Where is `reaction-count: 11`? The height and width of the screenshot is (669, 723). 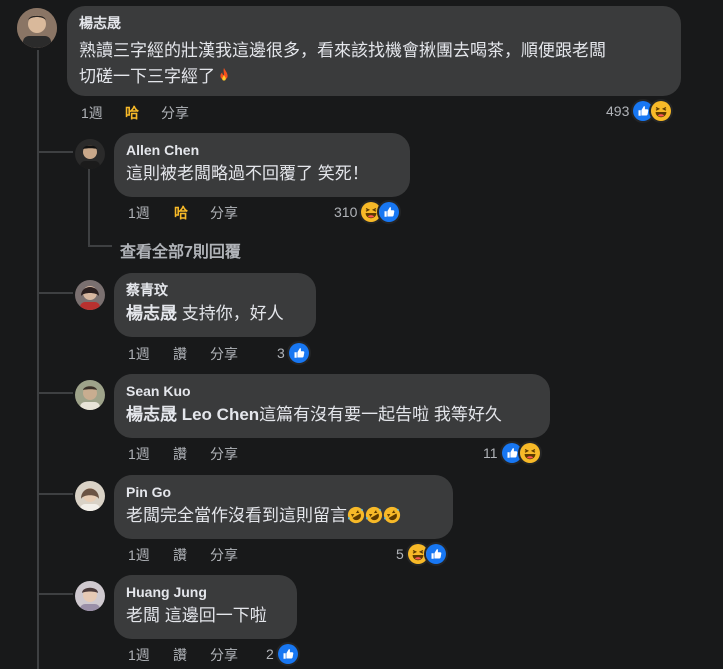
reaction-count: 11 is located at coordinates (490, 453).